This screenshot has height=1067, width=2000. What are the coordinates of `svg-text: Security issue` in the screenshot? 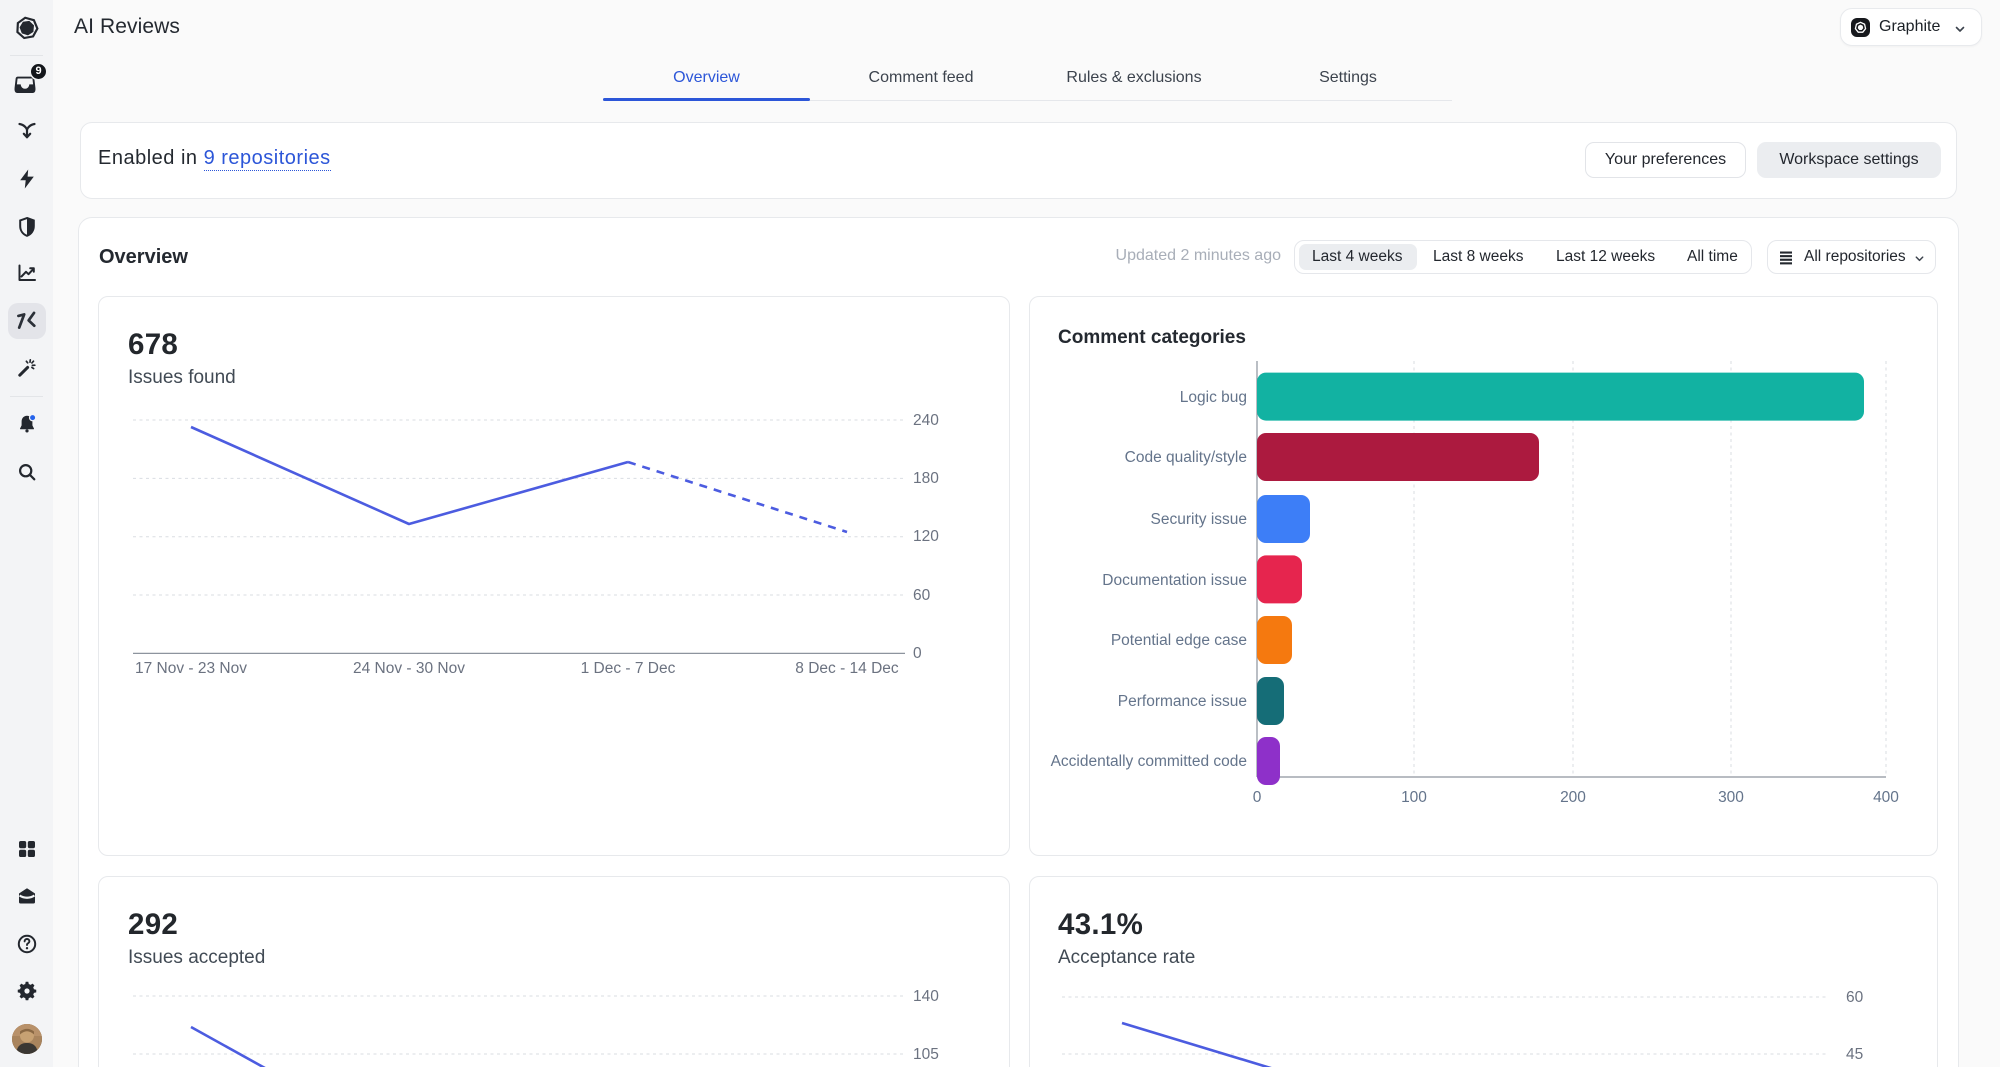 It's located at (1199, 519).